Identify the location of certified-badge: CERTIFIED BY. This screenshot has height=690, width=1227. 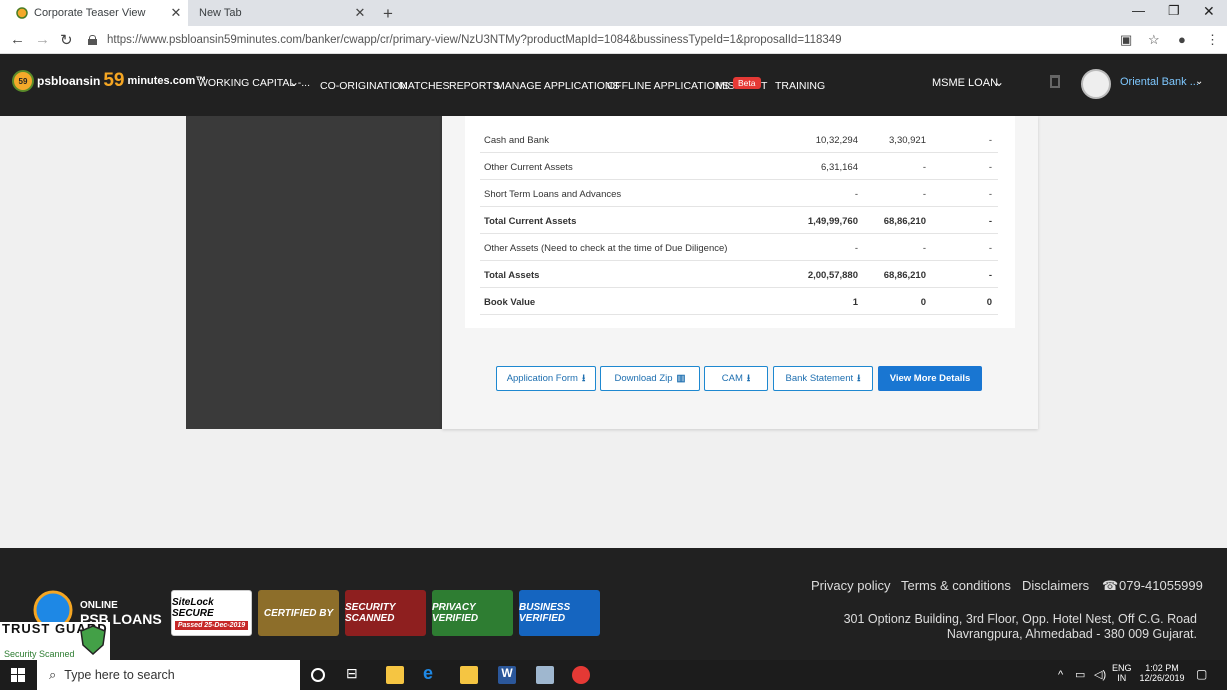
(298, 613).